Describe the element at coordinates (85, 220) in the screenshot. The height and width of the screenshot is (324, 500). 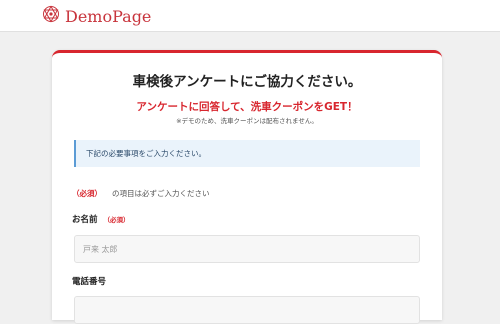
I see `name-label-text: お名前` at that location.